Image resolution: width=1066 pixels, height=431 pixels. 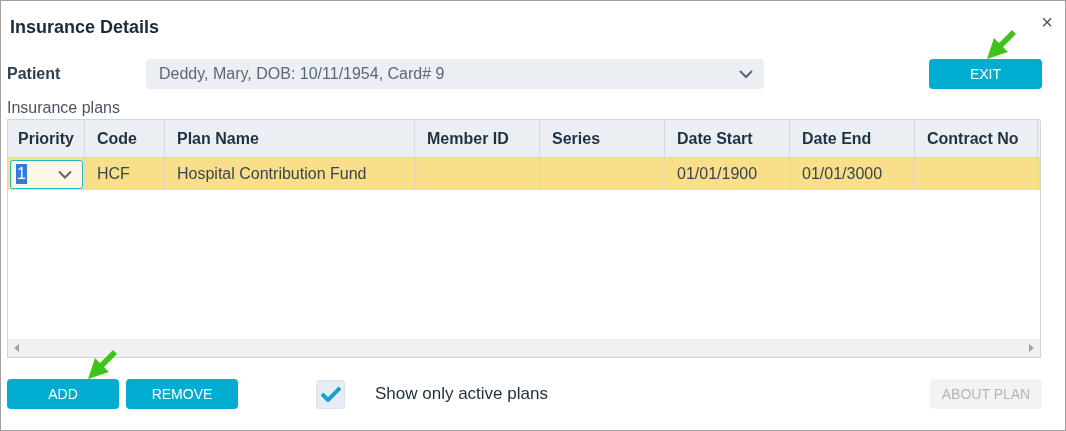 What do you see at coordinates (1047, 22) in the screenshot?
I see `close-button: ×` at bounding box center [1047, 22].